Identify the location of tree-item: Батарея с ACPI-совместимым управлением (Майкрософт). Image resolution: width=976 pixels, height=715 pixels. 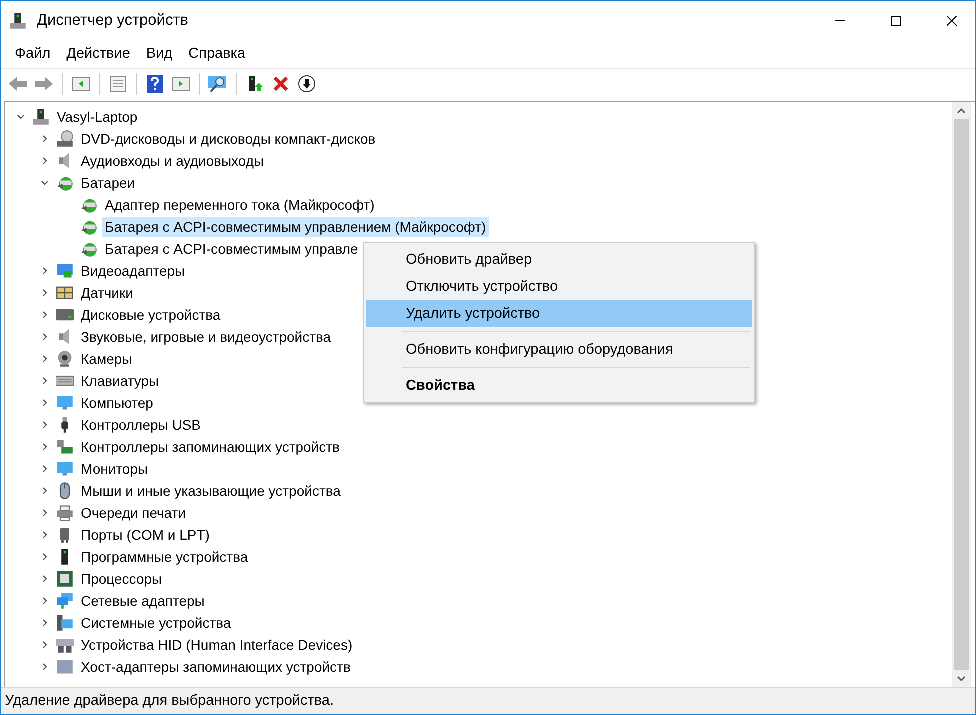
(296, 227).